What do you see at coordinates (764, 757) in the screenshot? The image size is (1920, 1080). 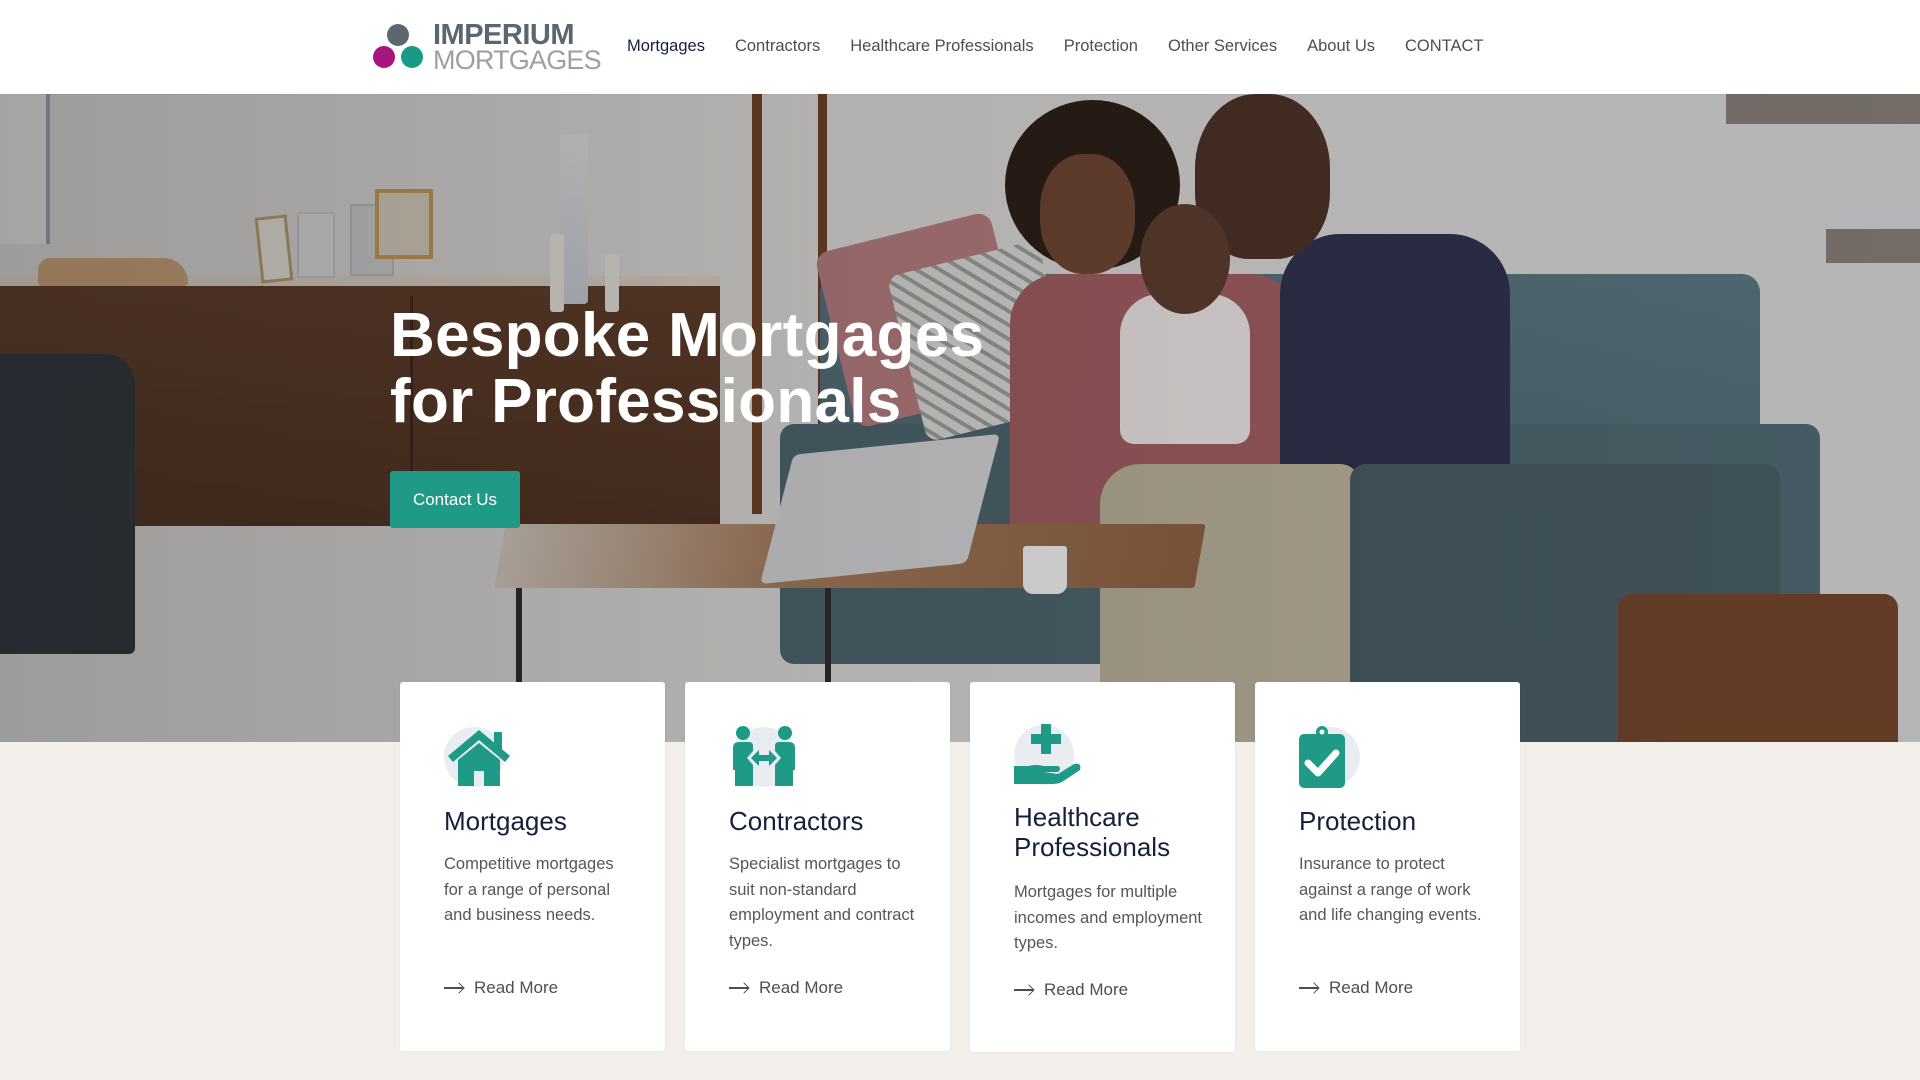 I see `people-exchange-icon` at bounding box center [764, 757].